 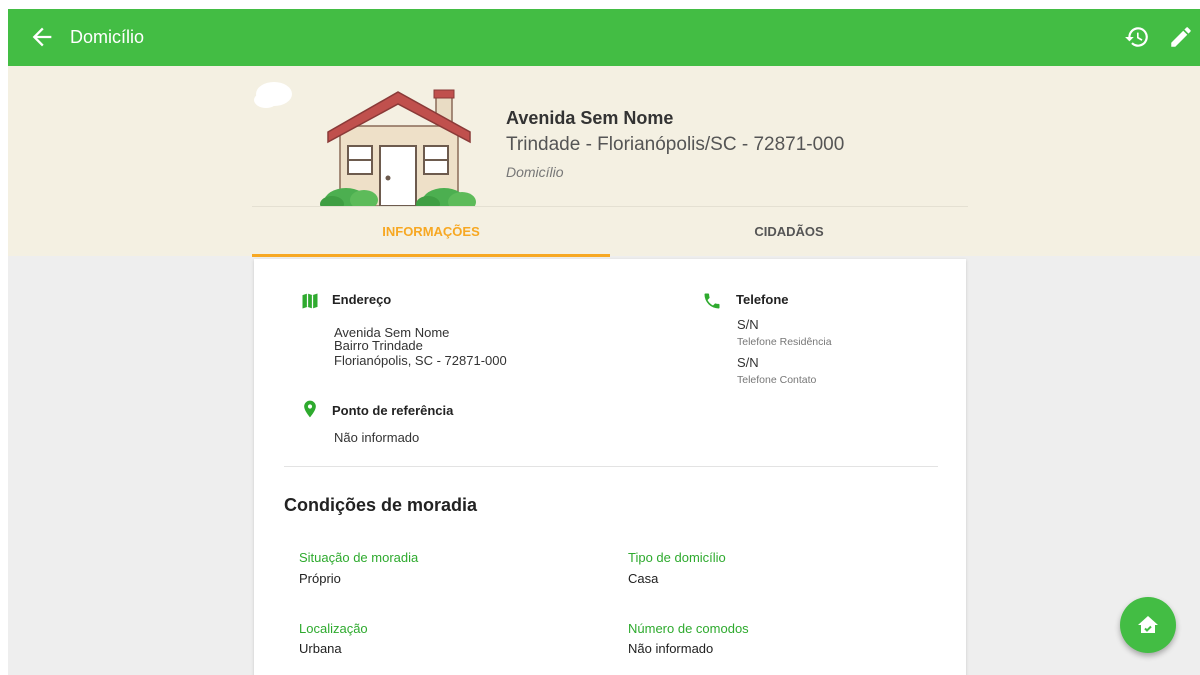 I want to click on tab-informacoes: INFORMAÇÕES, so click(x=431, y=232).